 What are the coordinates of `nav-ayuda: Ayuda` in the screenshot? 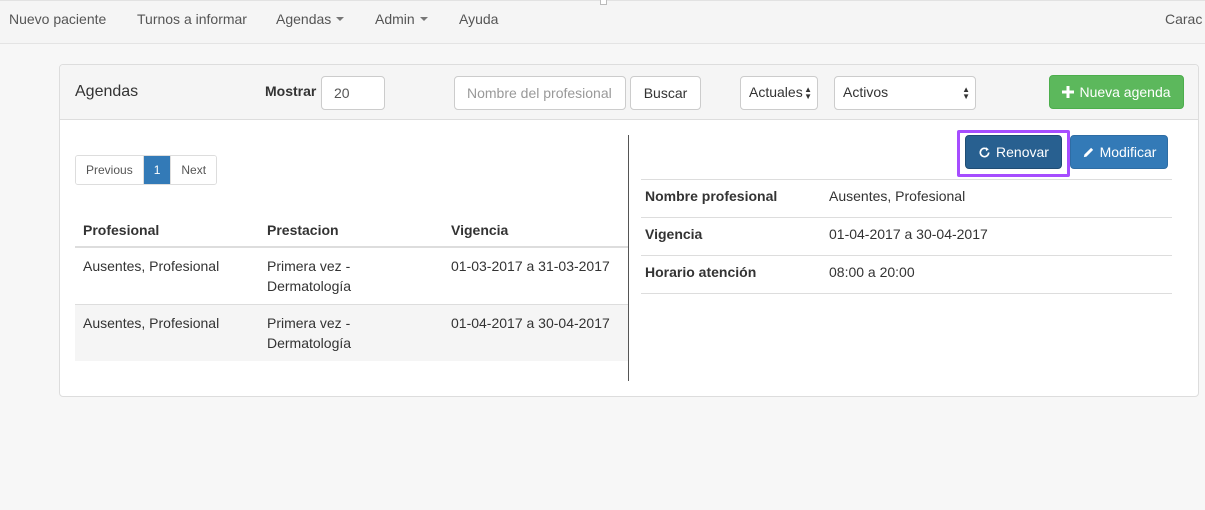 It's located at (478, 19).